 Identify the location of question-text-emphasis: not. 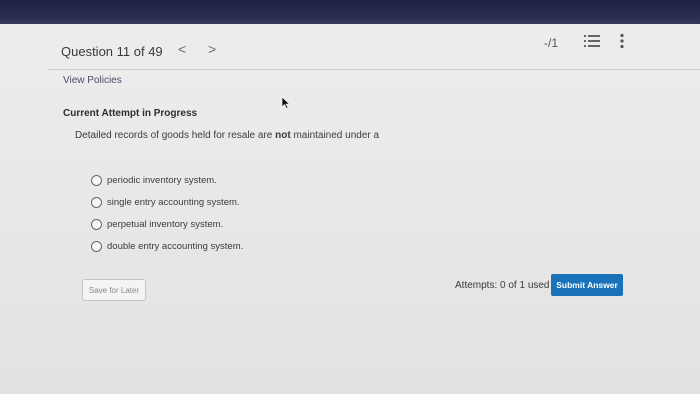
(283, 135).